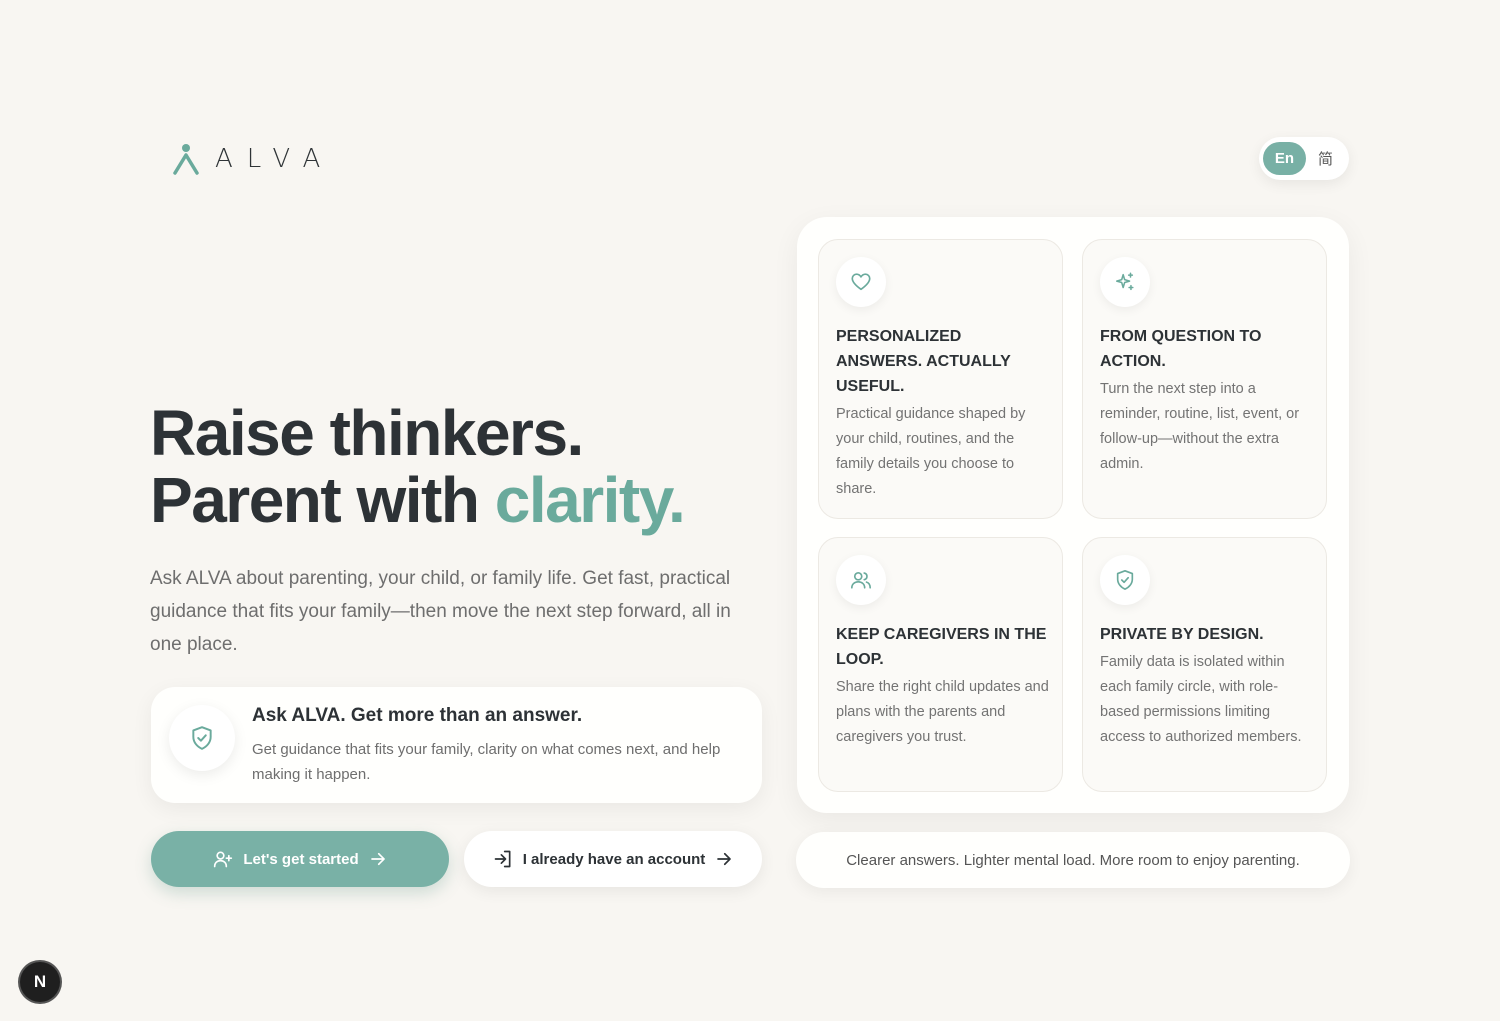 The height and width of the screenshot is (1021, 1500). I want to click on lang-option-en: En, so click(1284, 158).